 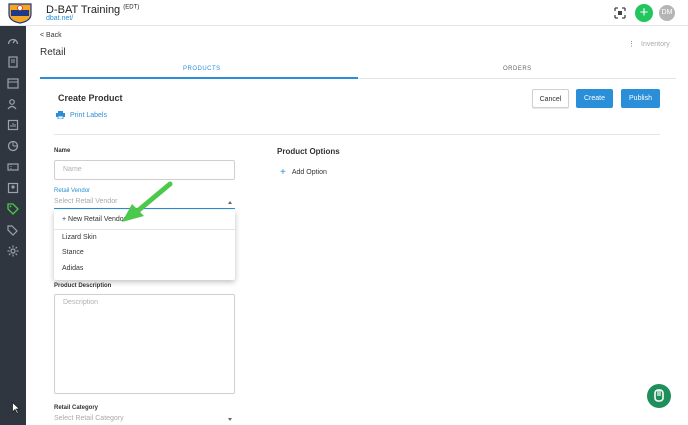 I want to click on caret-up-icon, so click(x=230, y=202).